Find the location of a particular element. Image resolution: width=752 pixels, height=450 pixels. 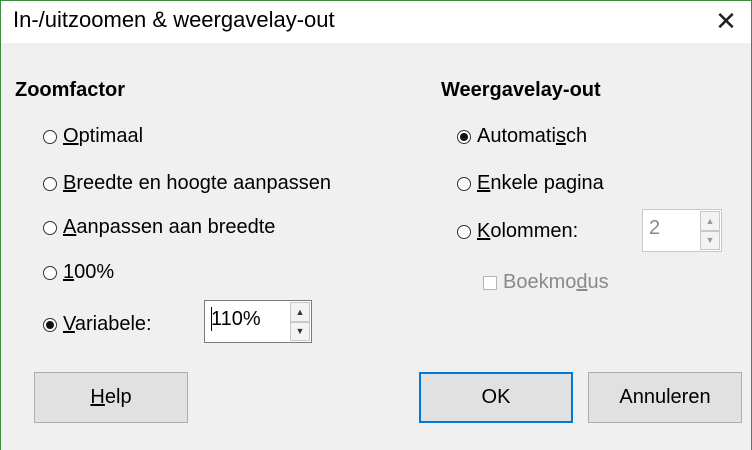

radio-automatic is located at coordinates (464, 136).